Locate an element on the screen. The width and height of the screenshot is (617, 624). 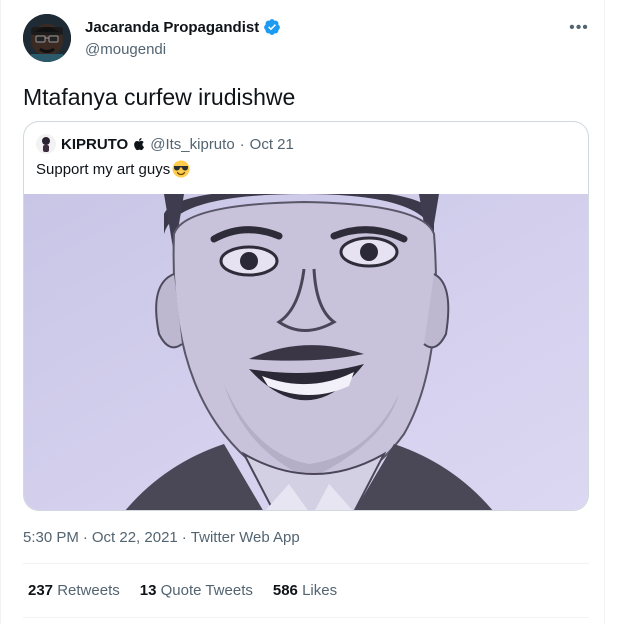
likes-stat: 586 Likes is located at coordinates (305, 590).